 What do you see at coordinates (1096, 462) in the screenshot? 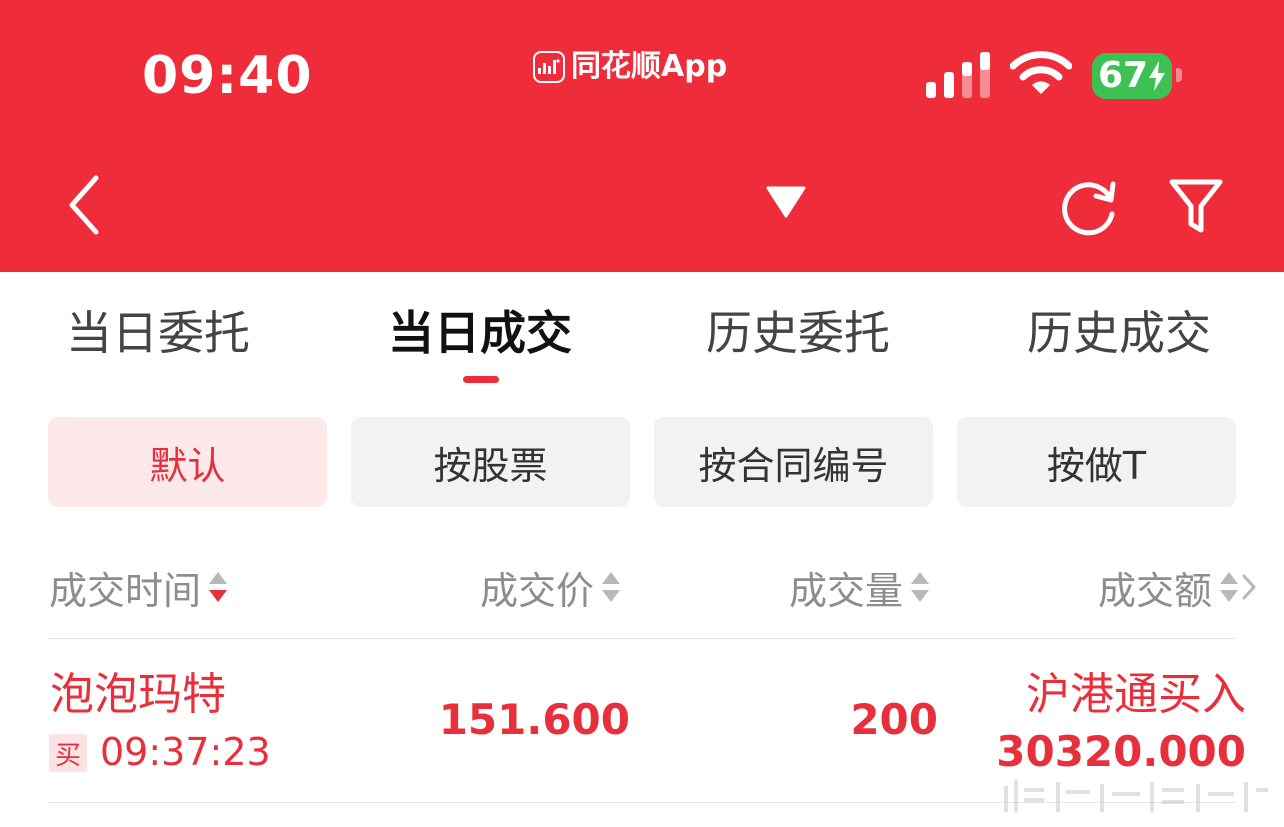
I see `filter-chip-by-t-trade: 按做T` at bounding box center [1096, 462].